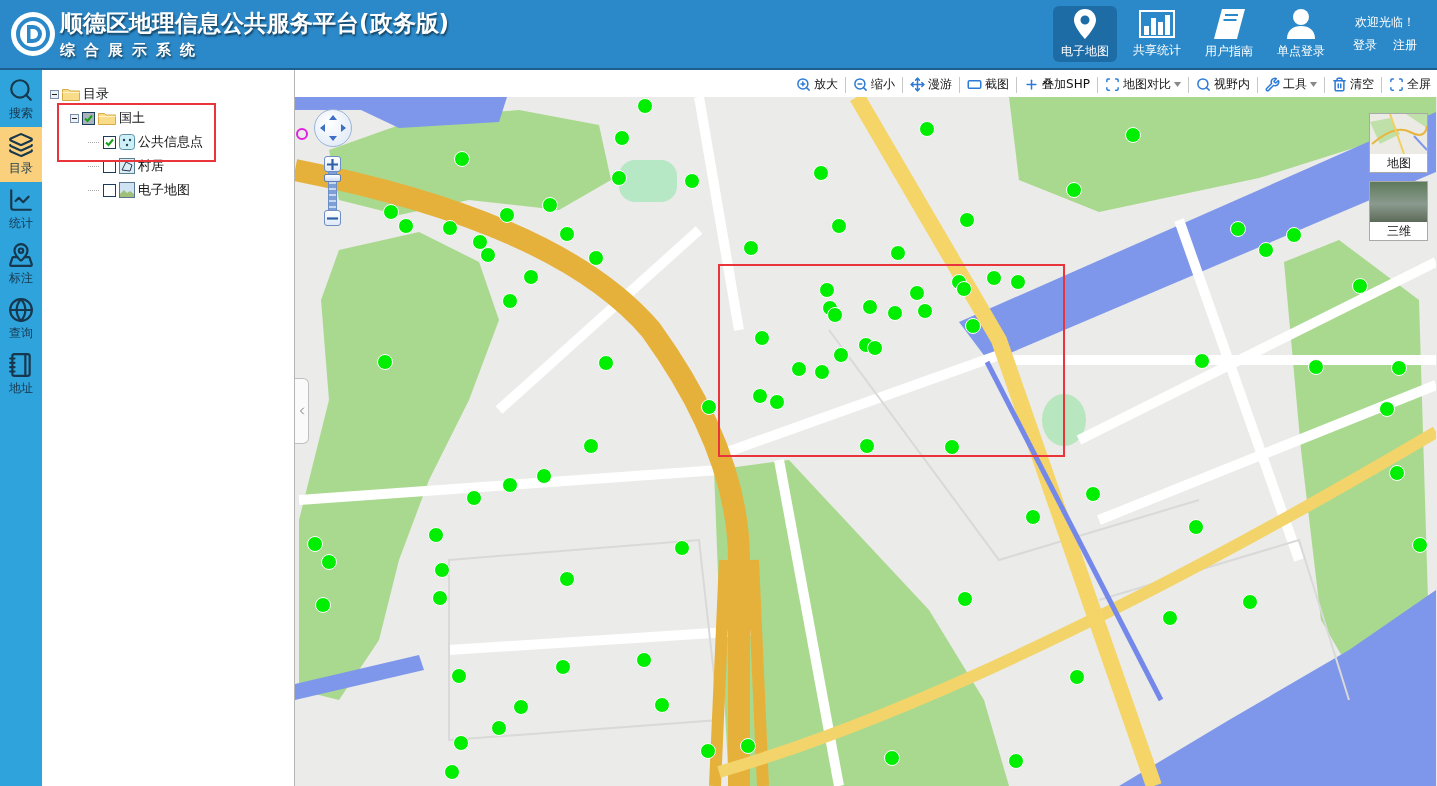  Describe the element at coordinates (170, 142) in the screenshot. I see `tree-item-label: 公共信息点` at that location.